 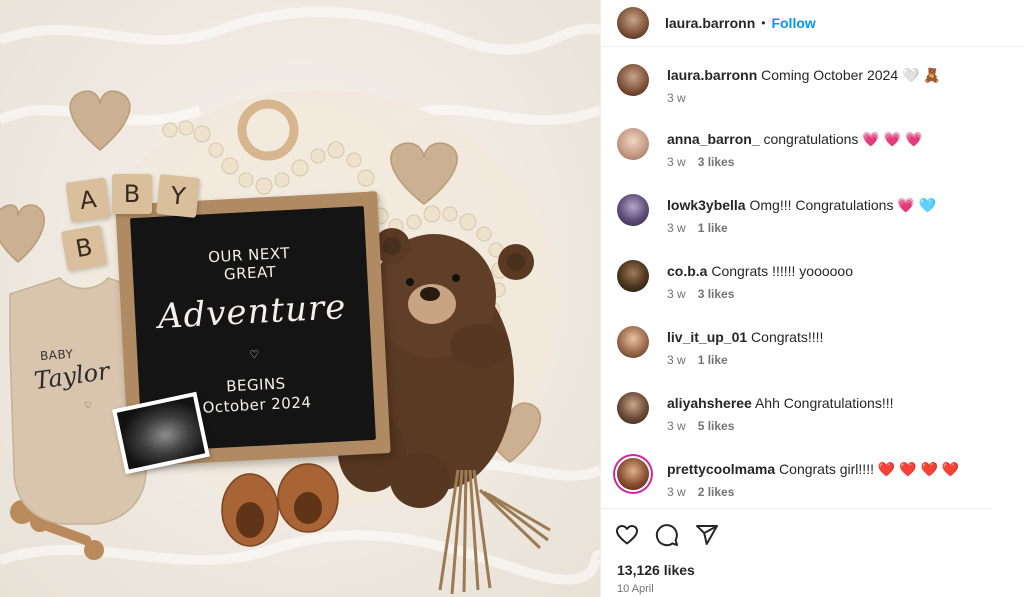 I want to click on commenter-username: aliyahsheree, so click(x=709, y=403).